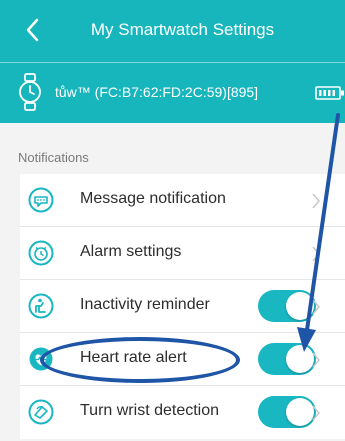 This screenshot has height=441, width=345. I want to click on page-title: My Smartwatch Settings, so click(182, 29).